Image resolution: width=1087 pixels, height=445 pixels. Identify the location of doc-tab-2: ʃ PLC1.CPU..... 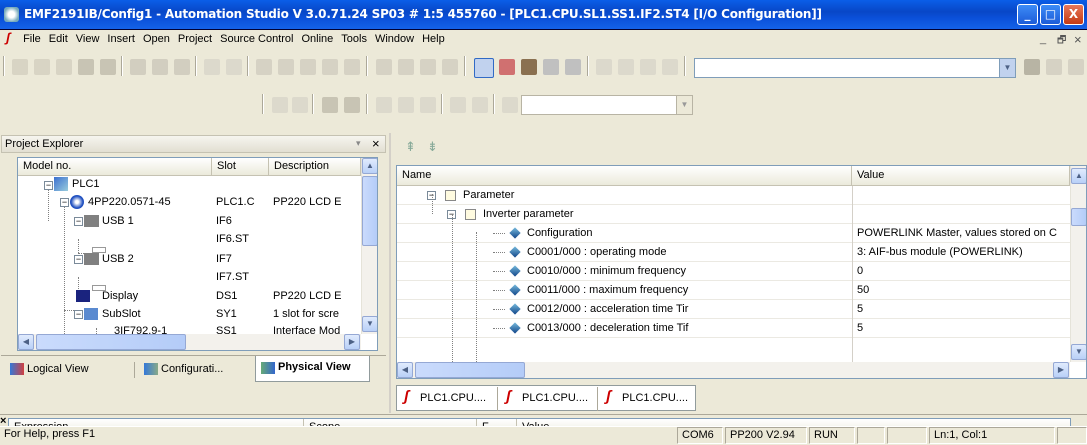
(549, 399).